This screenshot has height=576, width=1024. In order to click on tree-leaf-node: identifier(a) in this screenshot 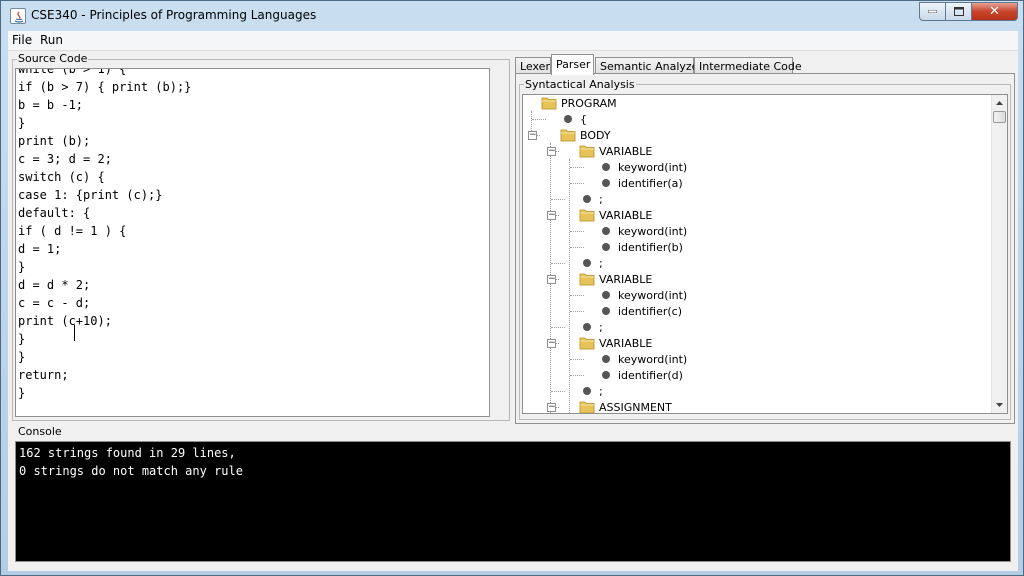, I will do `click(640, 183)`.